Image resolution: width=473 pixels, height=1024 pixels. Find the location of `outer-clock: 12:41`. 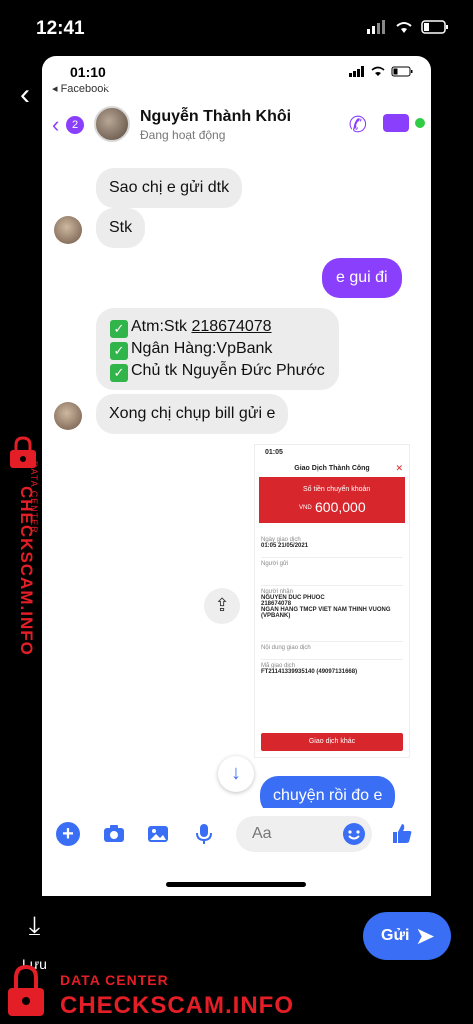

outer-clock: 12:41 is located at coordinates (60, 28).